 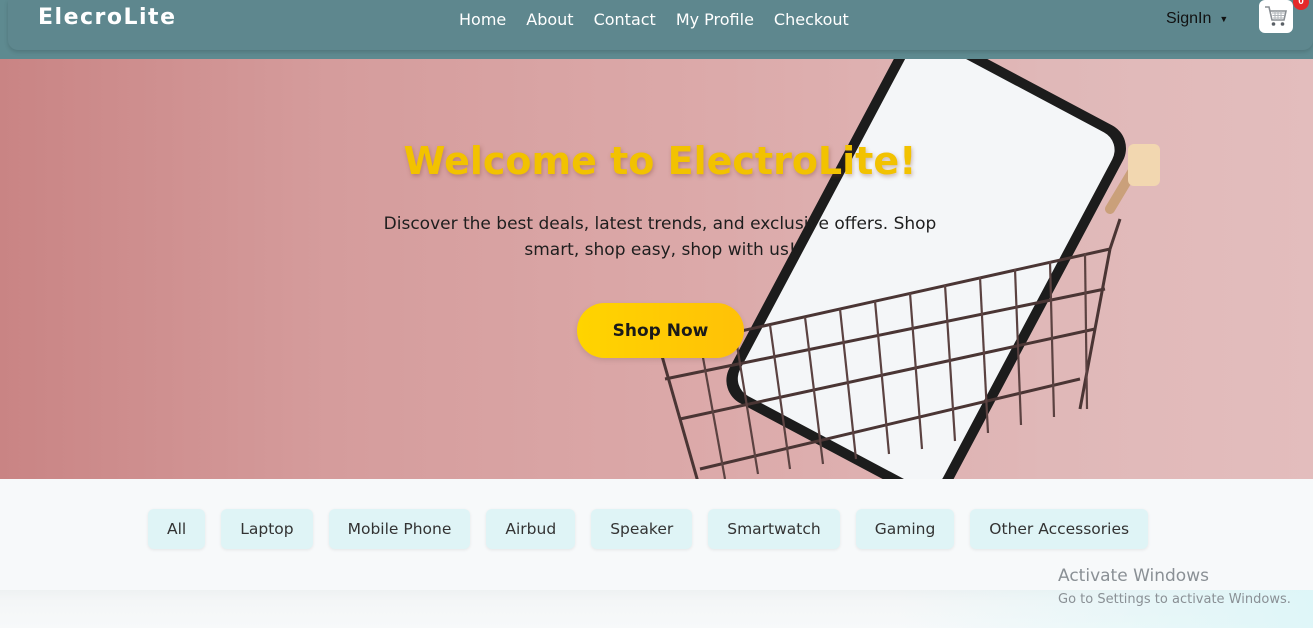 I want to click on category-gaming-button: Gaming, so click(x=905, y=529).